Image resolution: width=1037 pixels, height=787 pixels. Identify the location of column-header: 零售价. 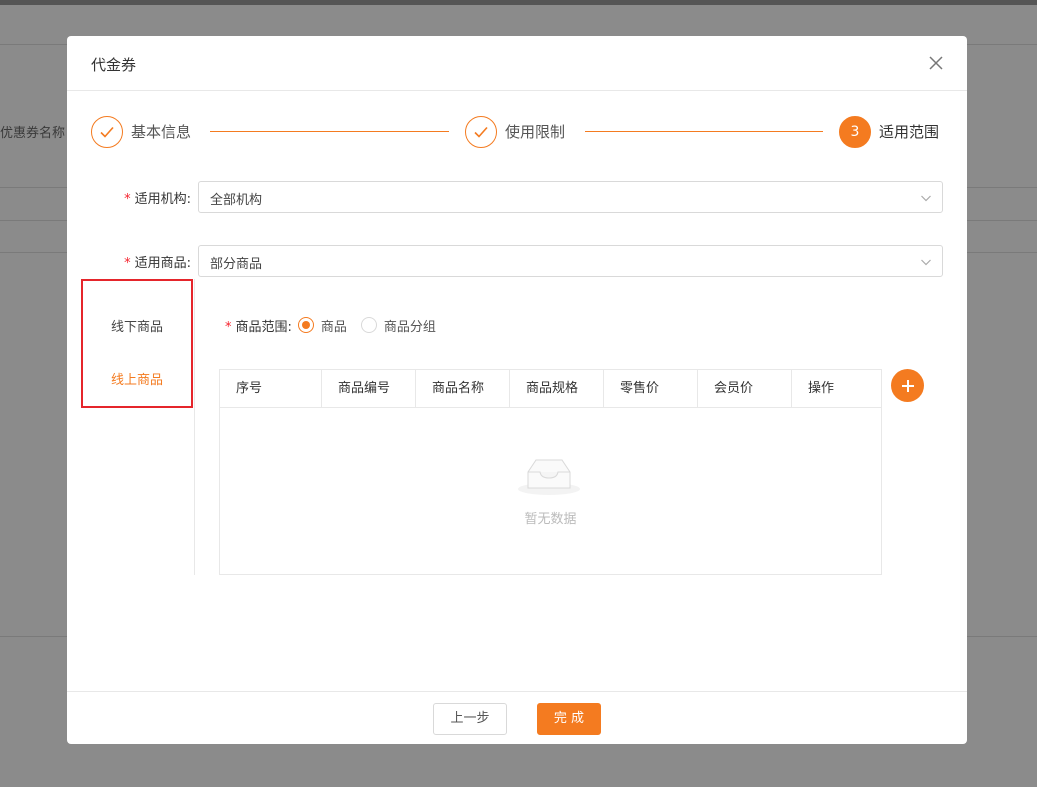
(651, 388).